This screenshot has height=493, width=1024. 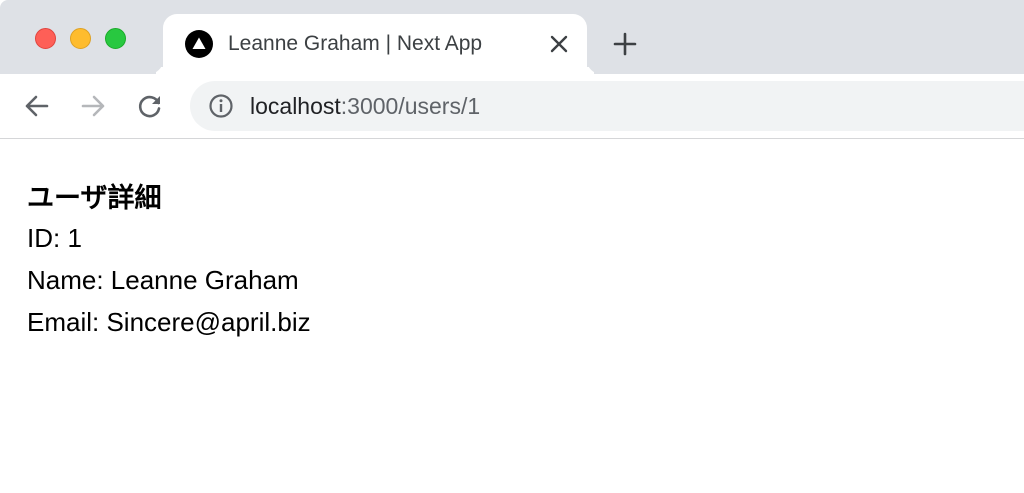 What do you see at coordinates (559, 44) in the screenshot?
I see `close-icon` at bounding box center [559, 44].